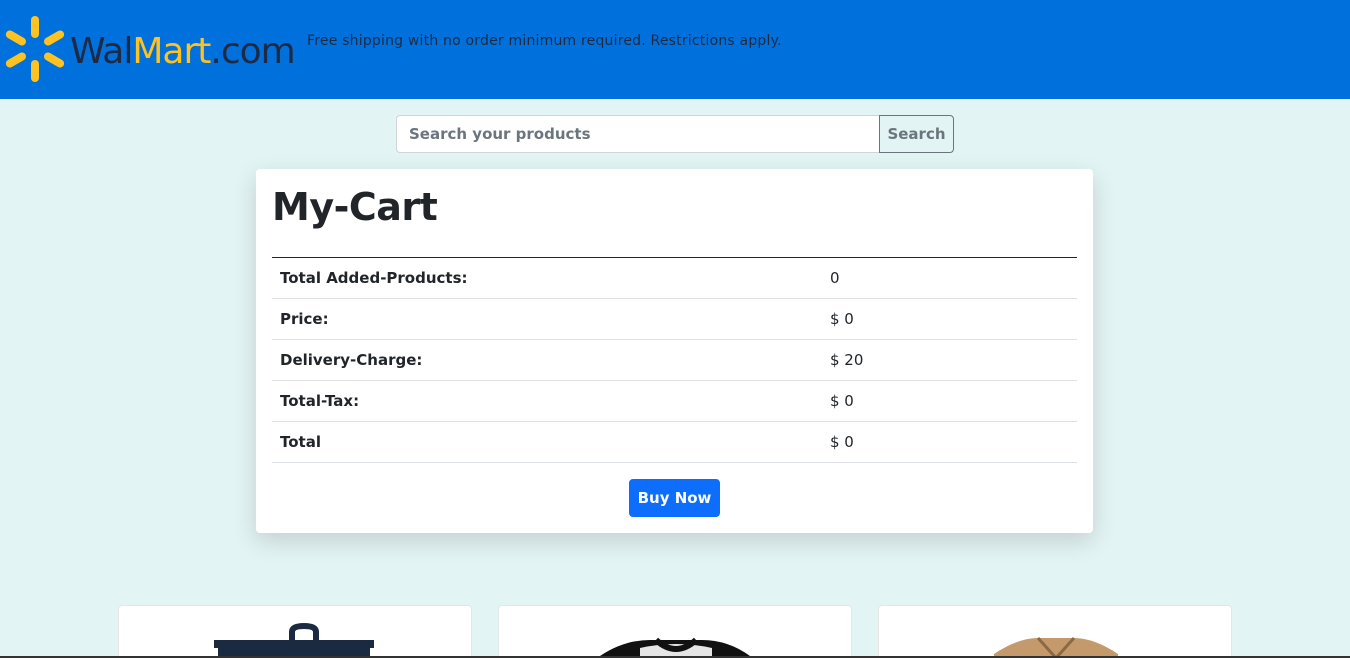  Describe the element at coordinates (675, 647) in the screenshot. I see `shirt-image` at that location.